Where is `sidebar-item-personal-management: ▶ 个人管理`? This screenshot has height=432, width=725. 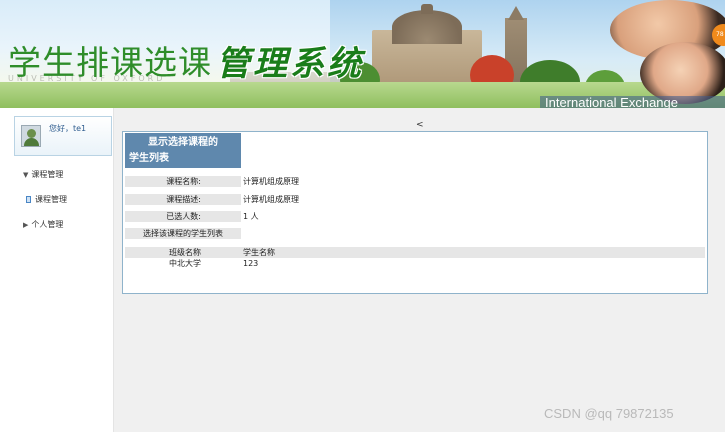 sidebar-item-personal-management: ▶ 个人管理 is located at coordinates (43, 224).